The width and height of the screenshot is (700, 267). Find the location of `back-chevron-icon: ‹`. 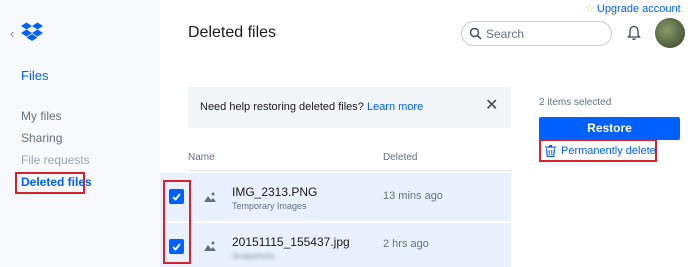

back-chevron-icon: ‹ is located at coordinates (12, 33).